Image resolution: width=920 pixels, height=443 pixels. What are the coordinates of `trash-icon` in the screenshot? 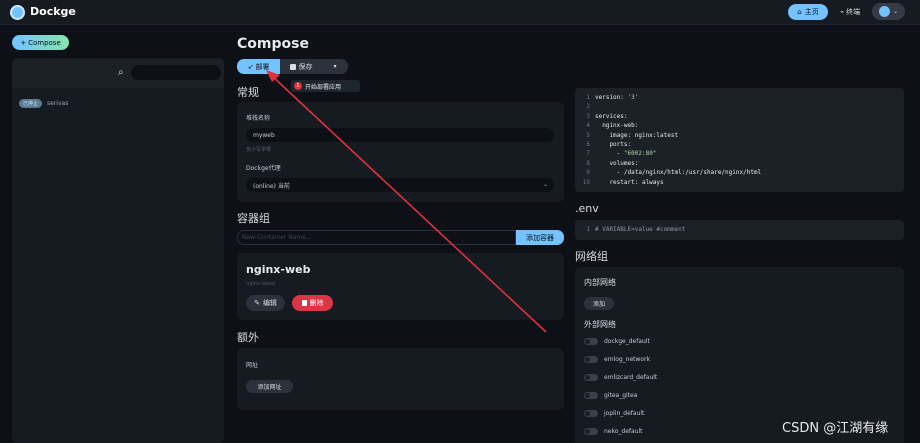 It's located at (304, 303).